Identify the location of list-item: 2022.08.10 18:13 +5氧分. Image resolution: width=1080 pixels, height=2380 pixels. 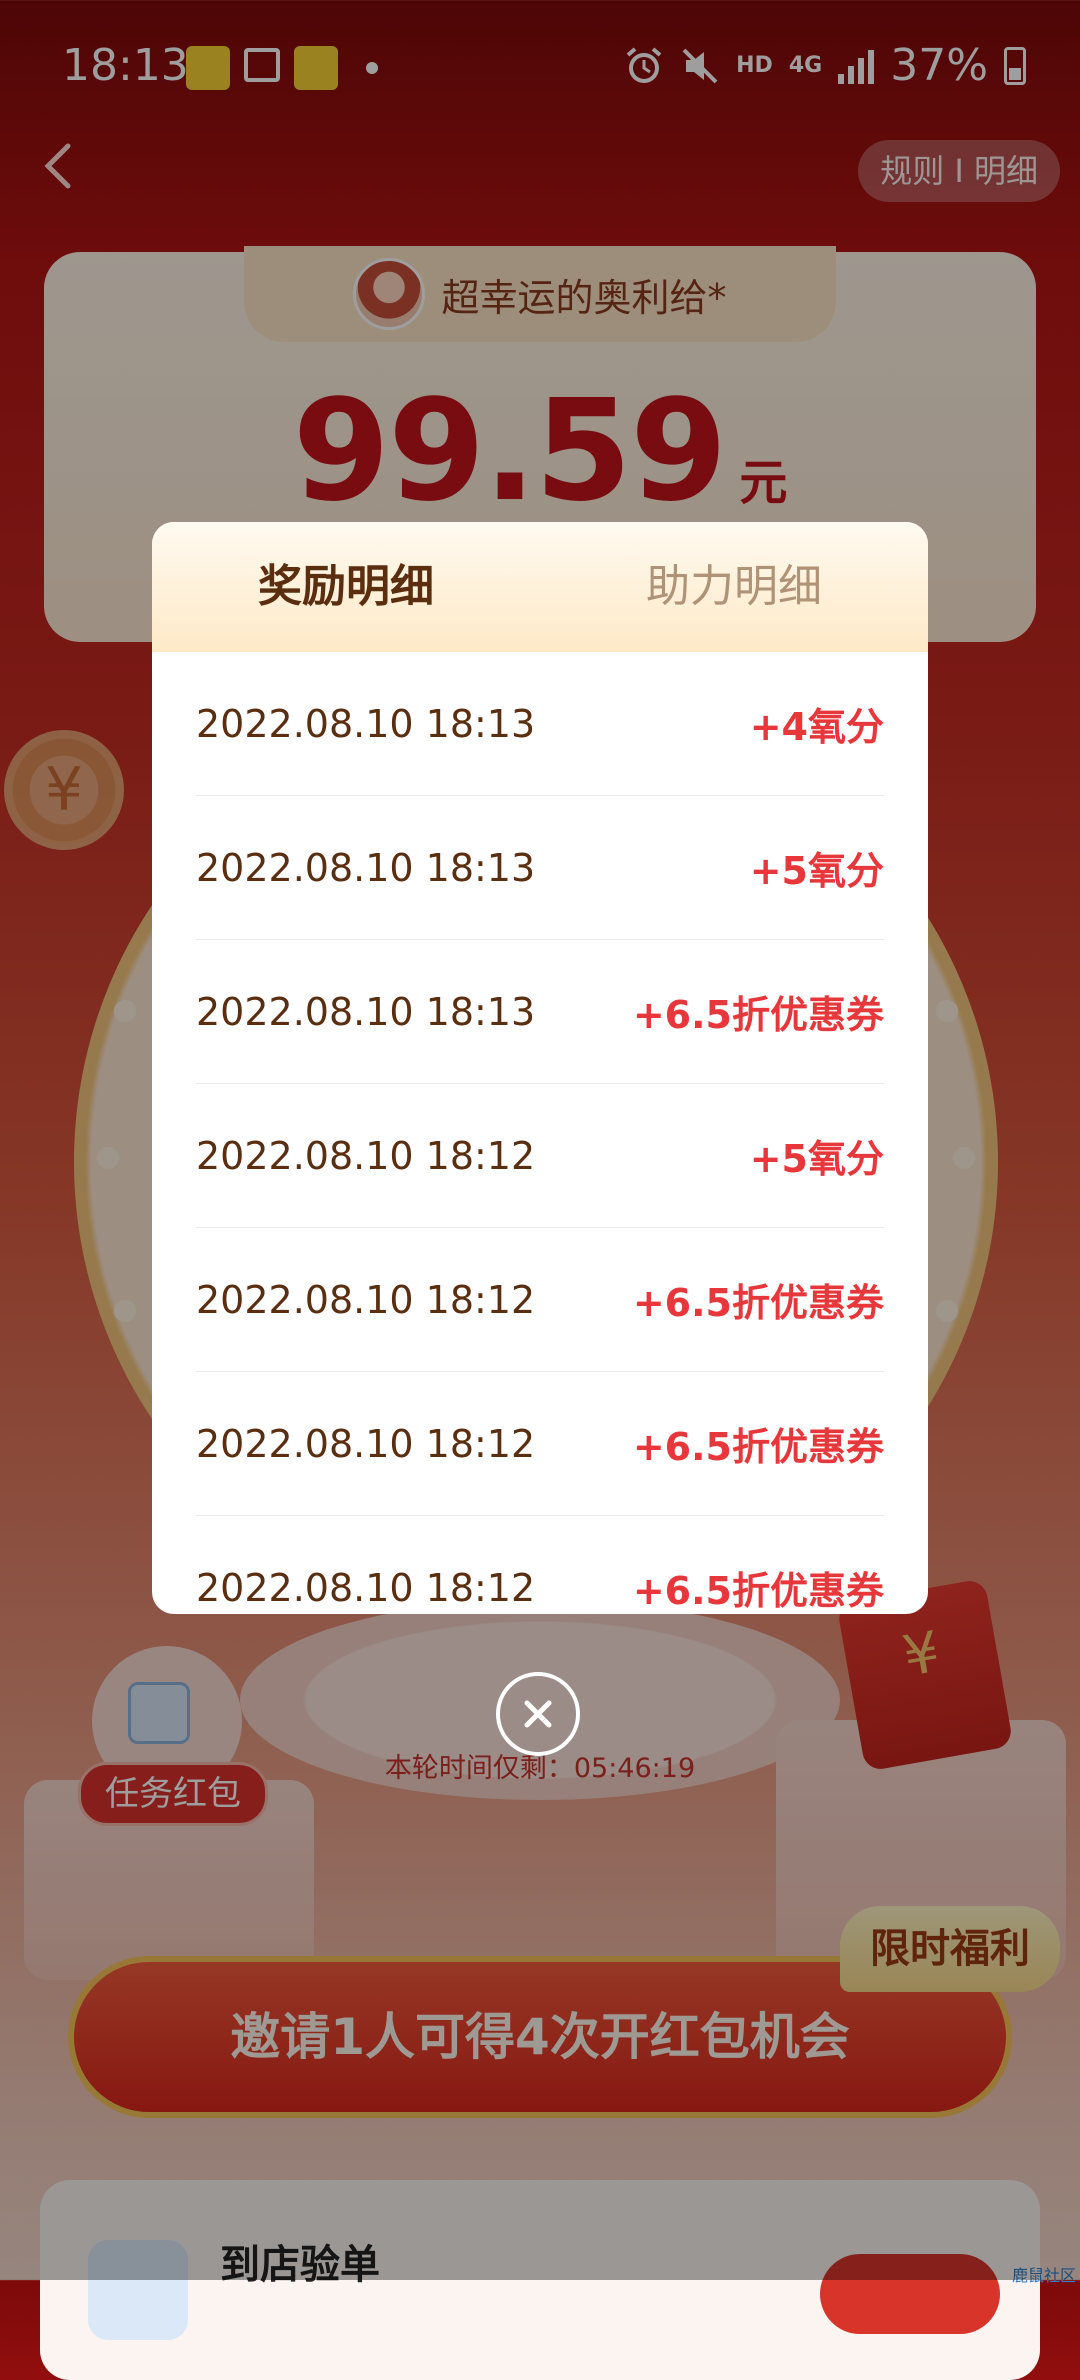
(540, 868).